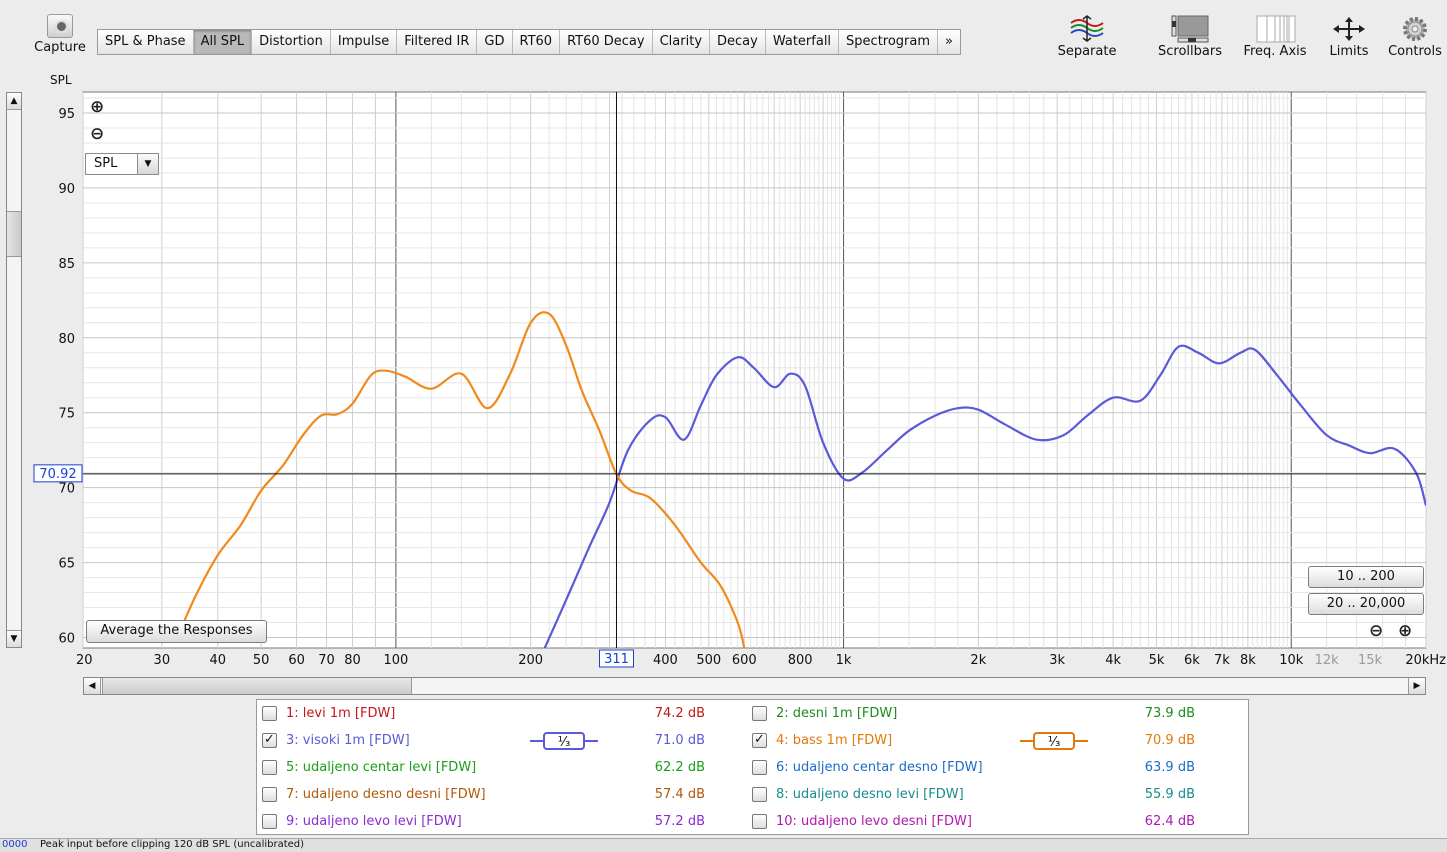 The height and width of the screenshot is (852, 1447). I want to click on legend-value: 71.0 dB, so click(679, 740).